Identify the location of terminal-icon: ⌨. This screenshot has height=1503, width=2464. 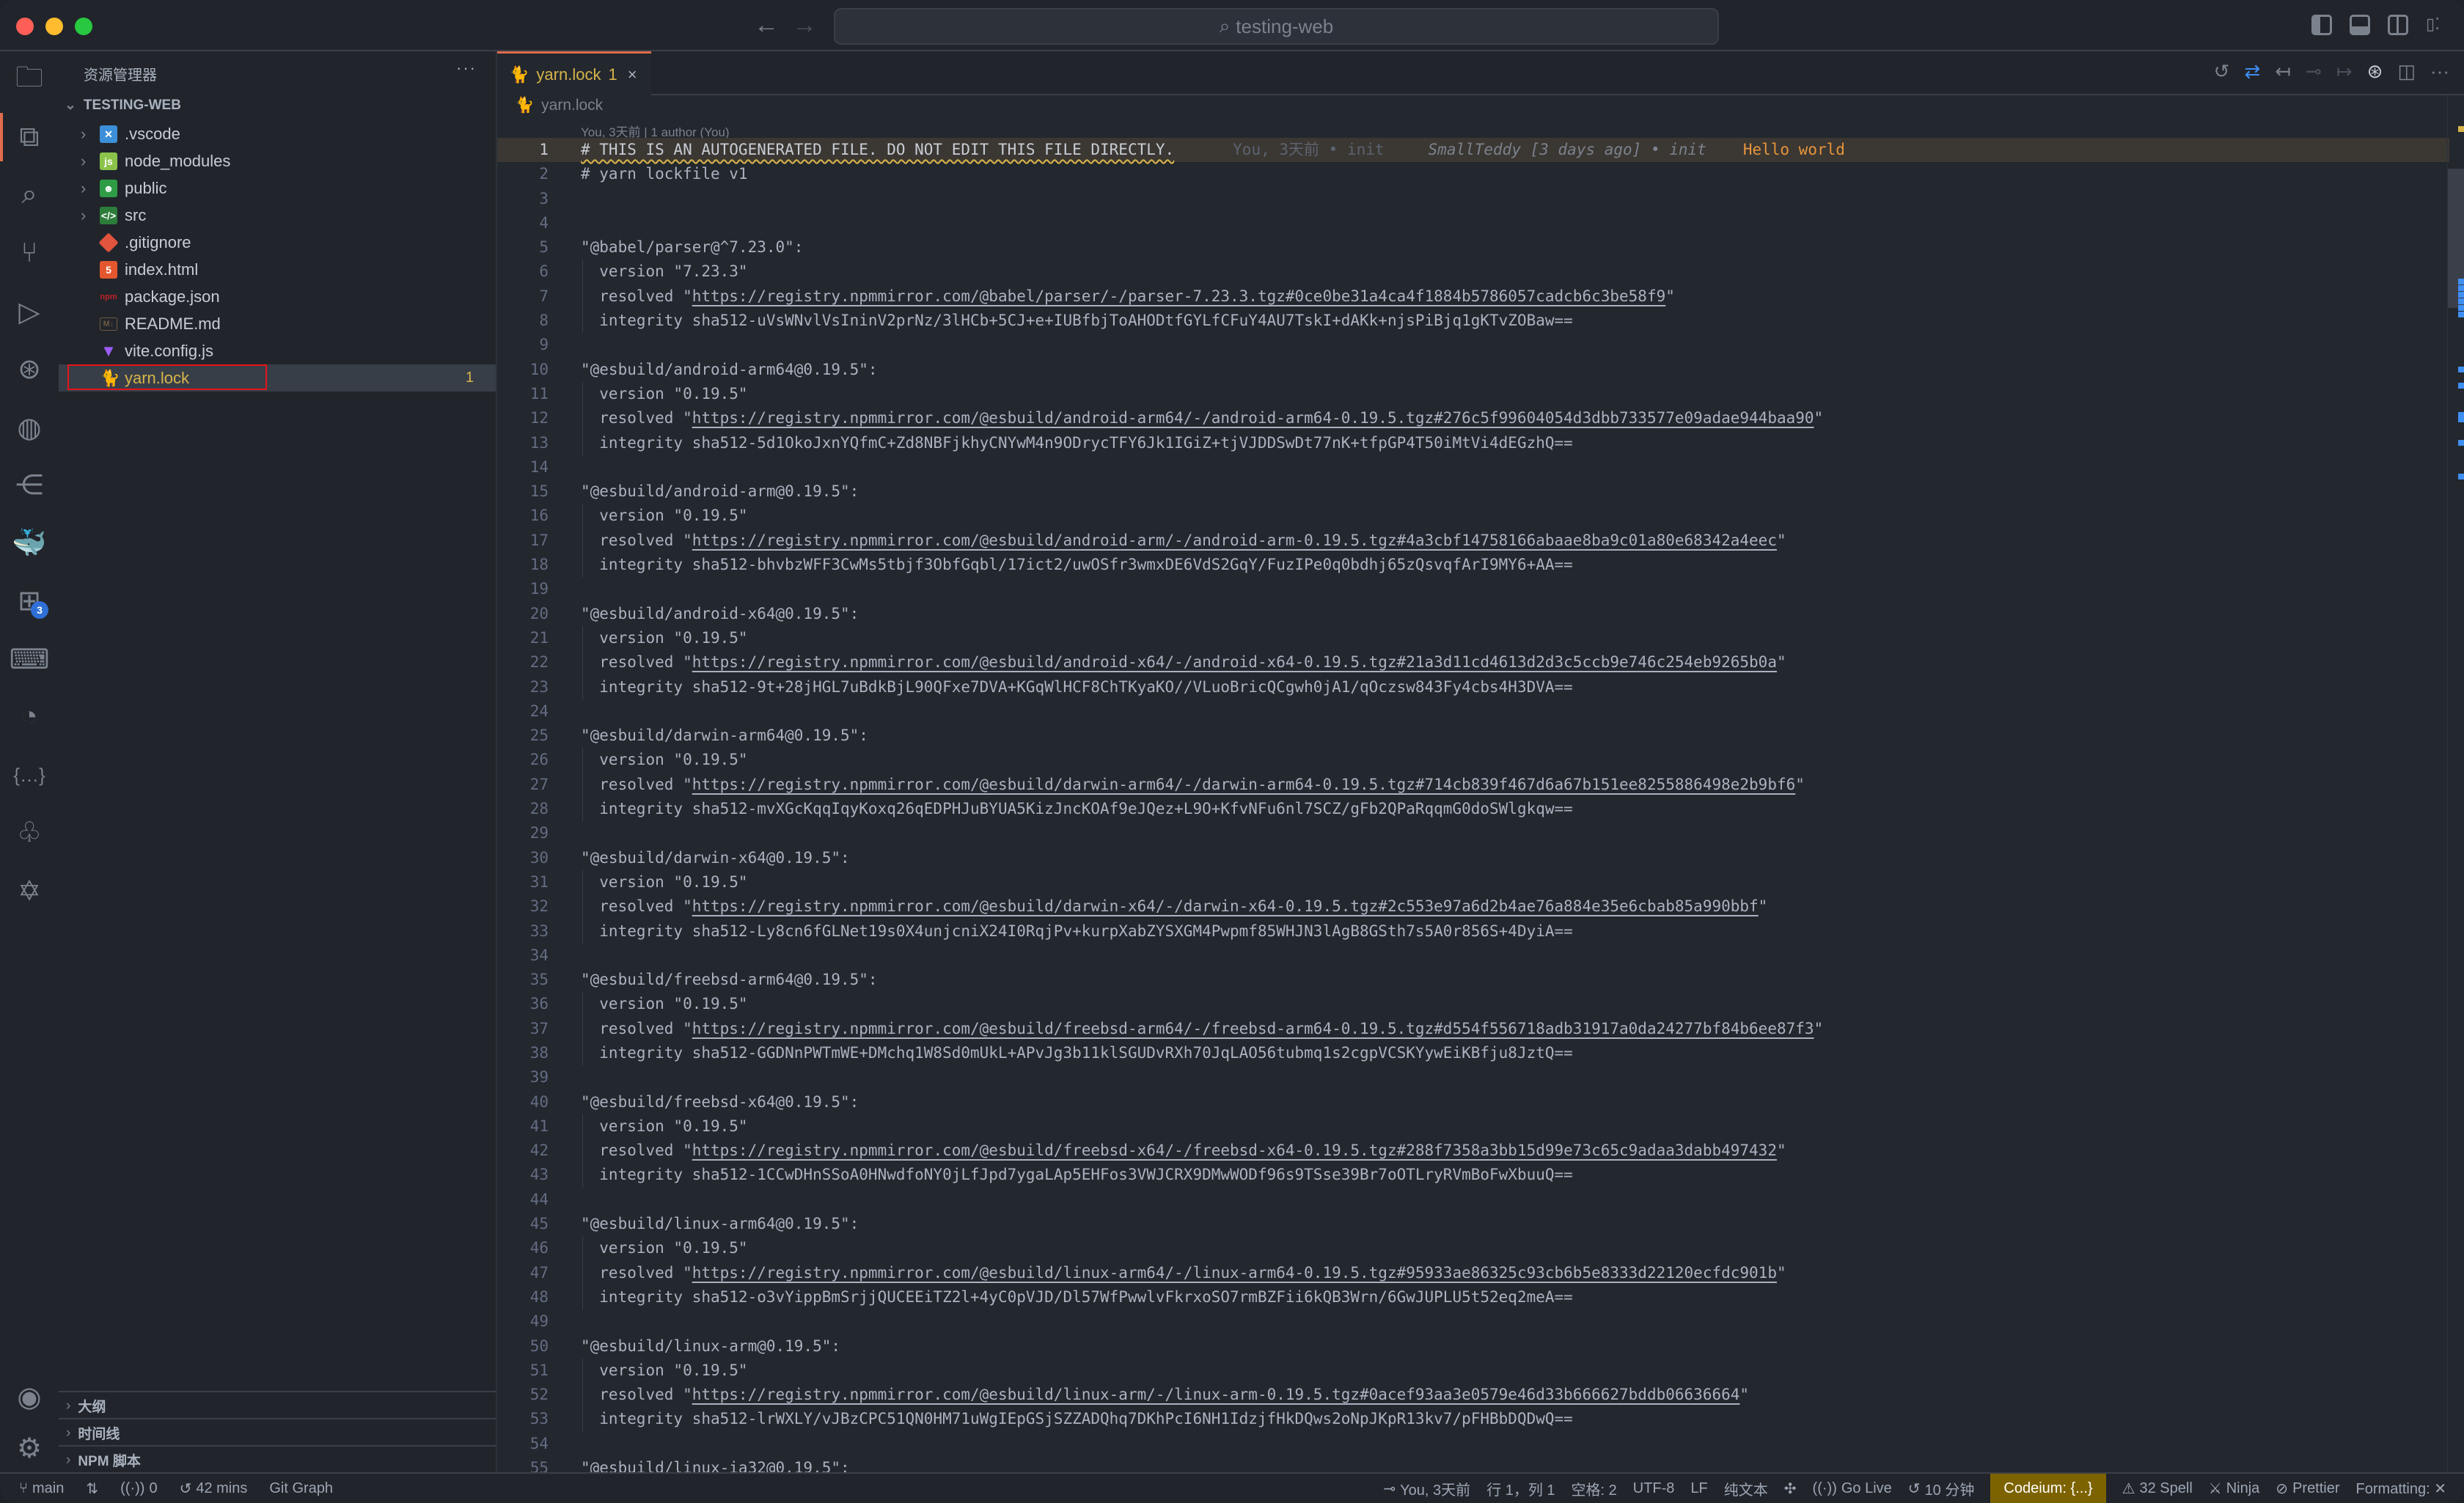
(29, 659).